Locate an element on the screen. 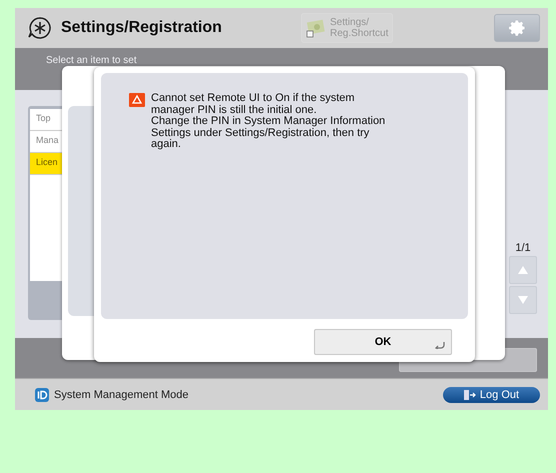  log-out-button: Log Out is located at coordinates (491, 394).